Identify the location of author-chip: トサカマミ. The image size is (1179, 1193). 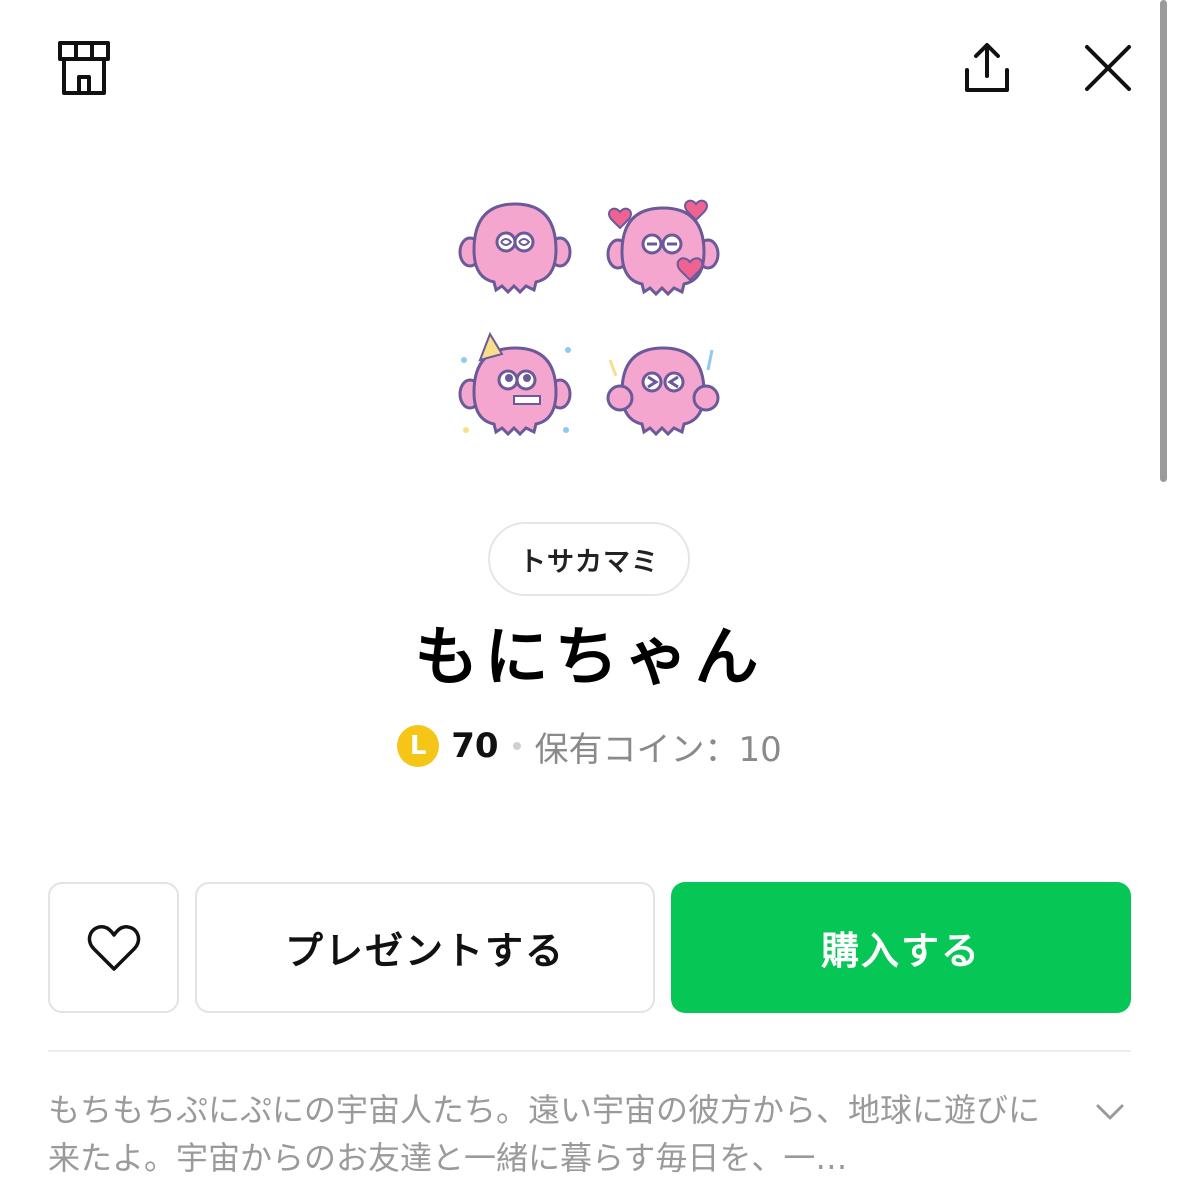
(589, 559).